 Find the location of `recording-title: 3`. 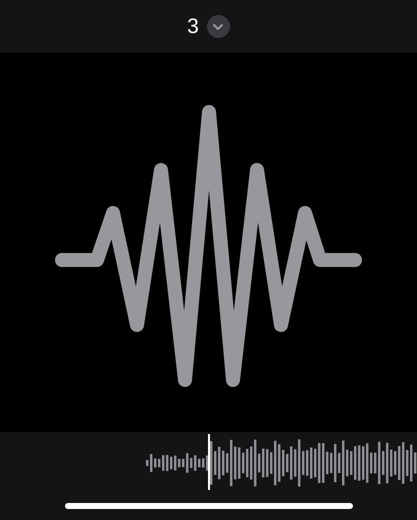

recording-title: 3 is located at coordinates (193, 26).